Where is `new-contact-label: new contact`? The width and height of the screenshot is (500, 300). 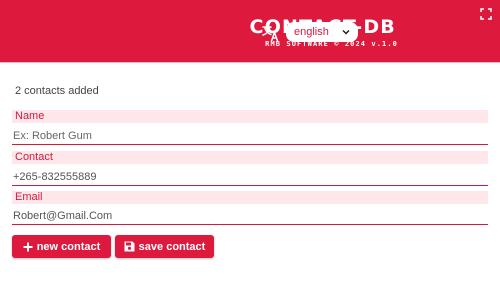 new-contact-label: new contact is located at coordinates (68, 246).